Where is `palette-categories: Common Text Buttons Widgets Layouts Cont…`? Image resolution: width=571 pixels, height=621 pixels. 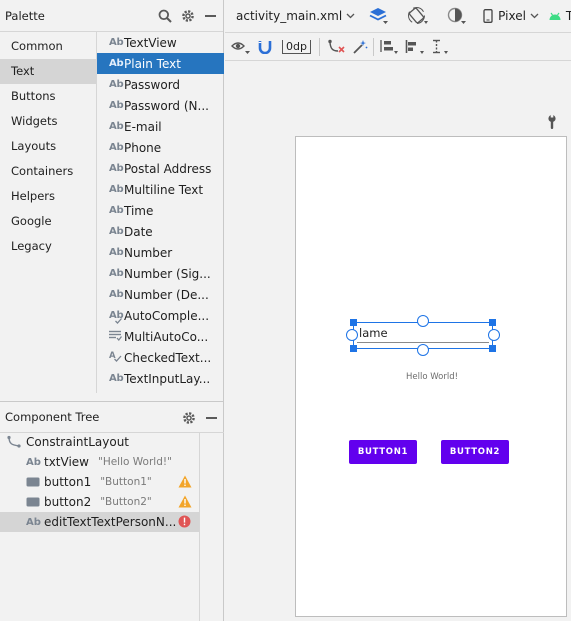
palette-categories: Common Text Buttons Widgets Layouts Cont… is located at coordinates (48, 212).